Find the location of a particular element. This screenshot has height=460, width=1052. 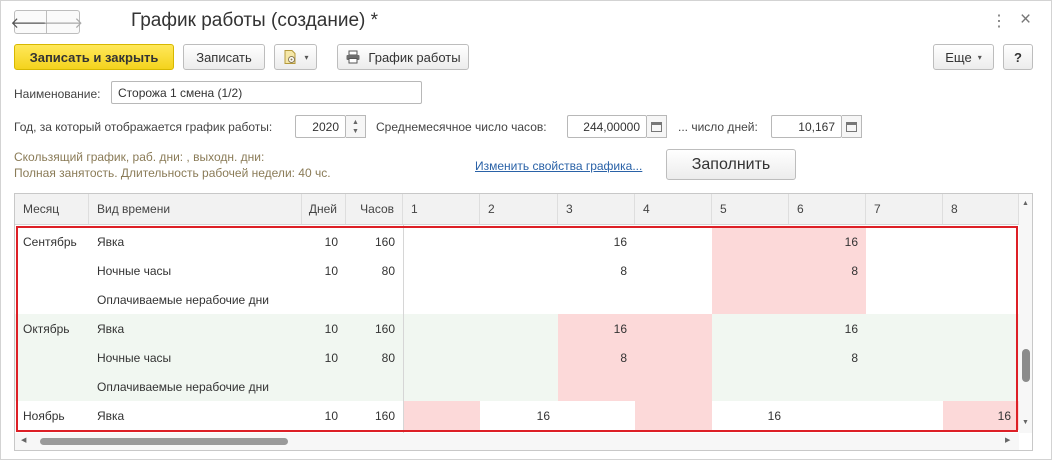

name-field: Сторожа 1 смена (1/2) is located at coordinates (266, 92).